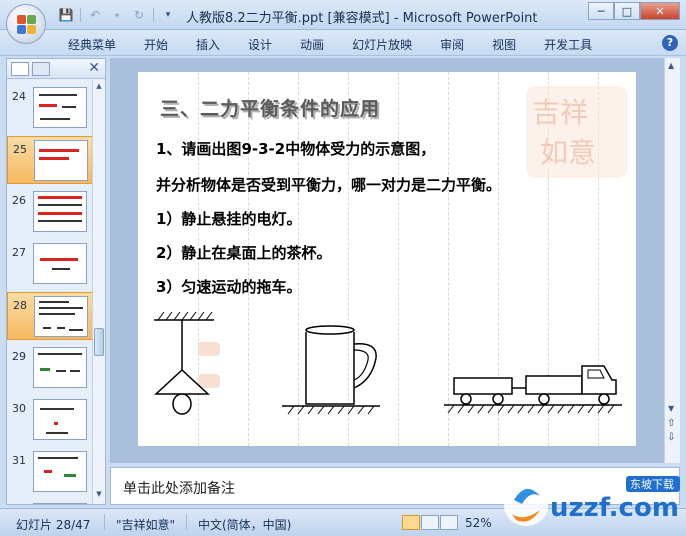 The image size is (686, 536). Describe the element at coordinates (19, 96) in the screenshot. I see `slide-number: 24` at that location.